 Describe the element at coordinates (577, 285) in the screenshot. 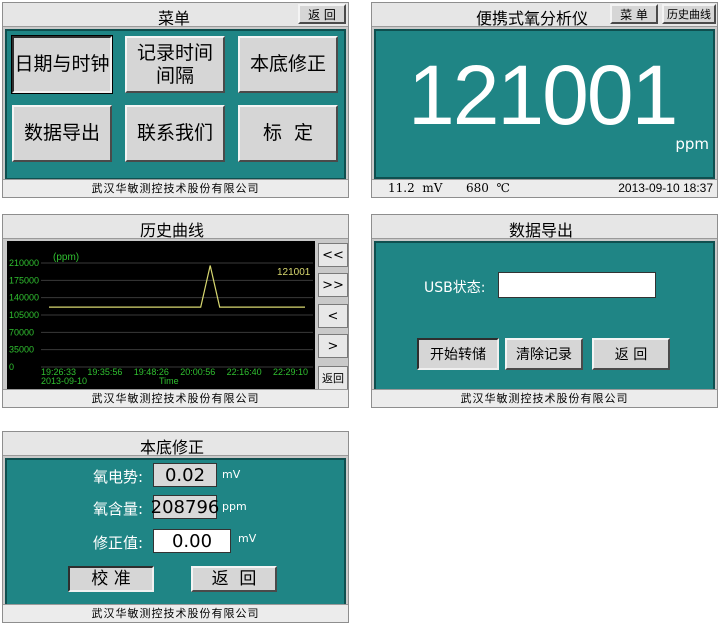

I see `usb-status-field` at that location.